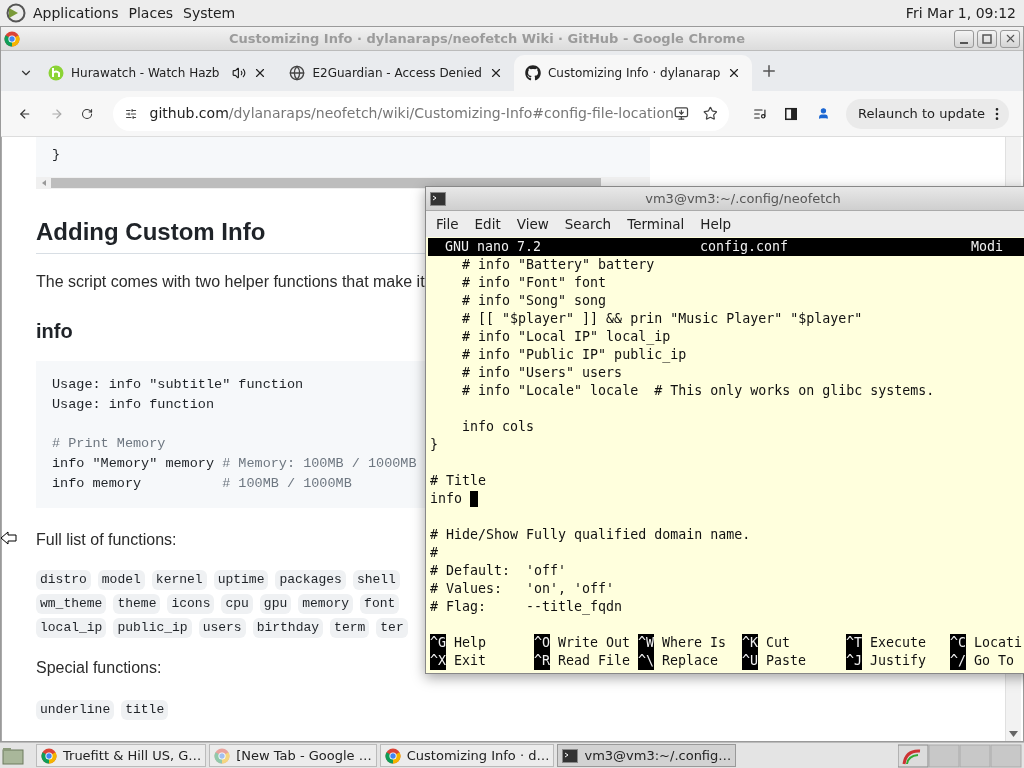 The width and height of the screenshot is (1024, 768). What do you see at coordinates (987, 247) in the screenshot?
I see `nano-state: Modi` at bounding box center [987, 247].